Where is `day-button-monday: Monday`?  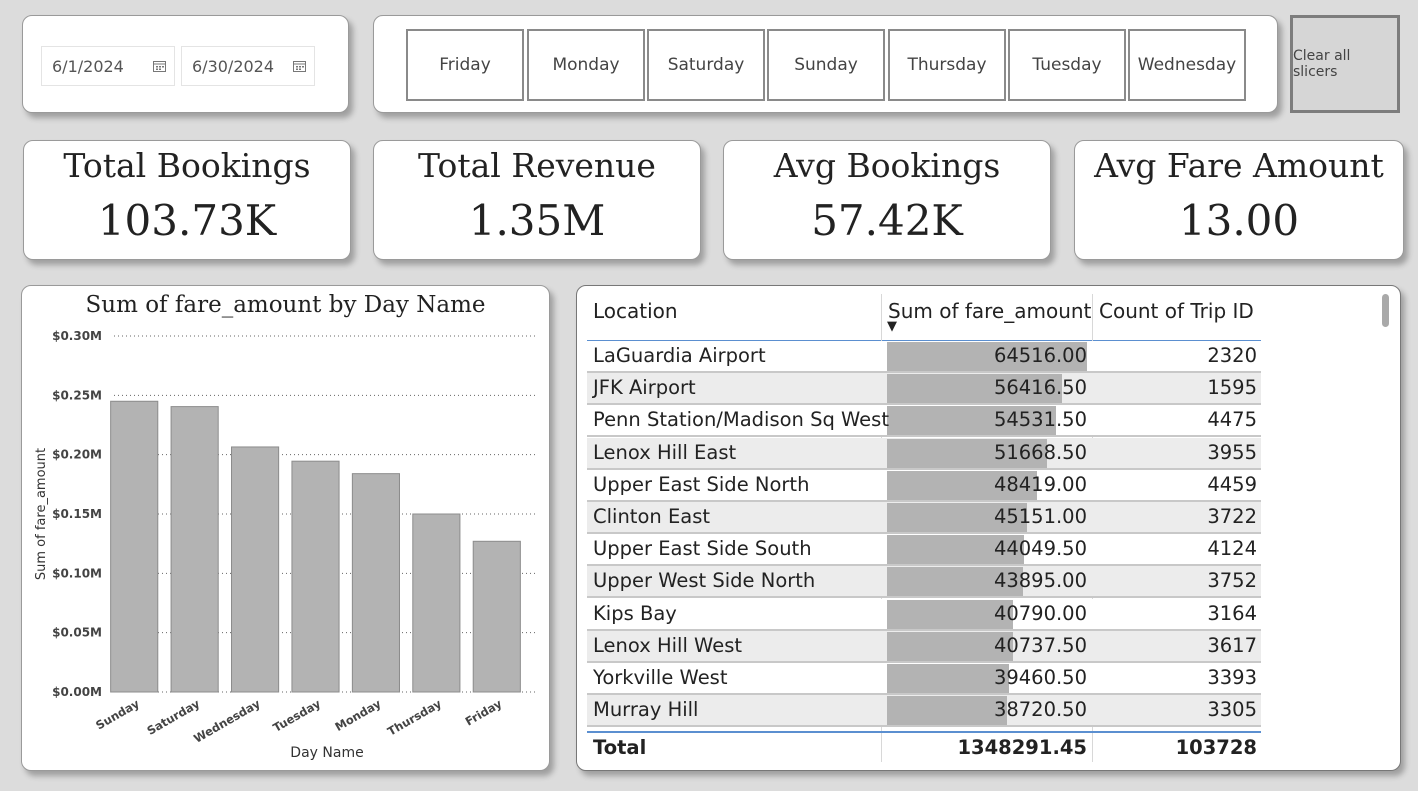
day-button-monday: Monday is located at coordinates (586, 65).